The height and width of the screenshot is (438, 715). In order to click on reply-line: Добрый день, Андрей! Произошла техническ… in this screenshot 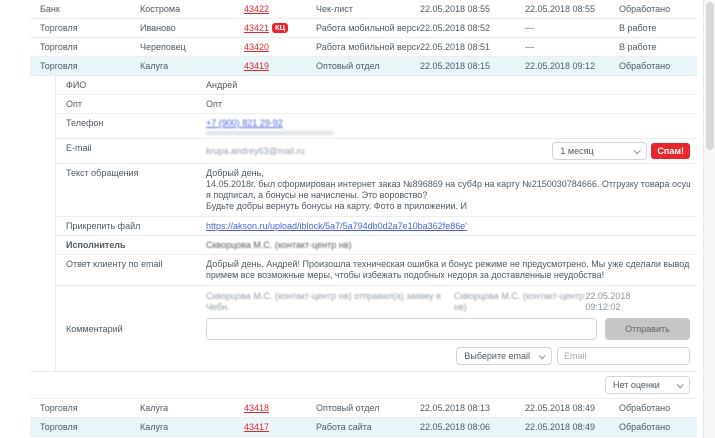, I will do `click(448, 264)`.